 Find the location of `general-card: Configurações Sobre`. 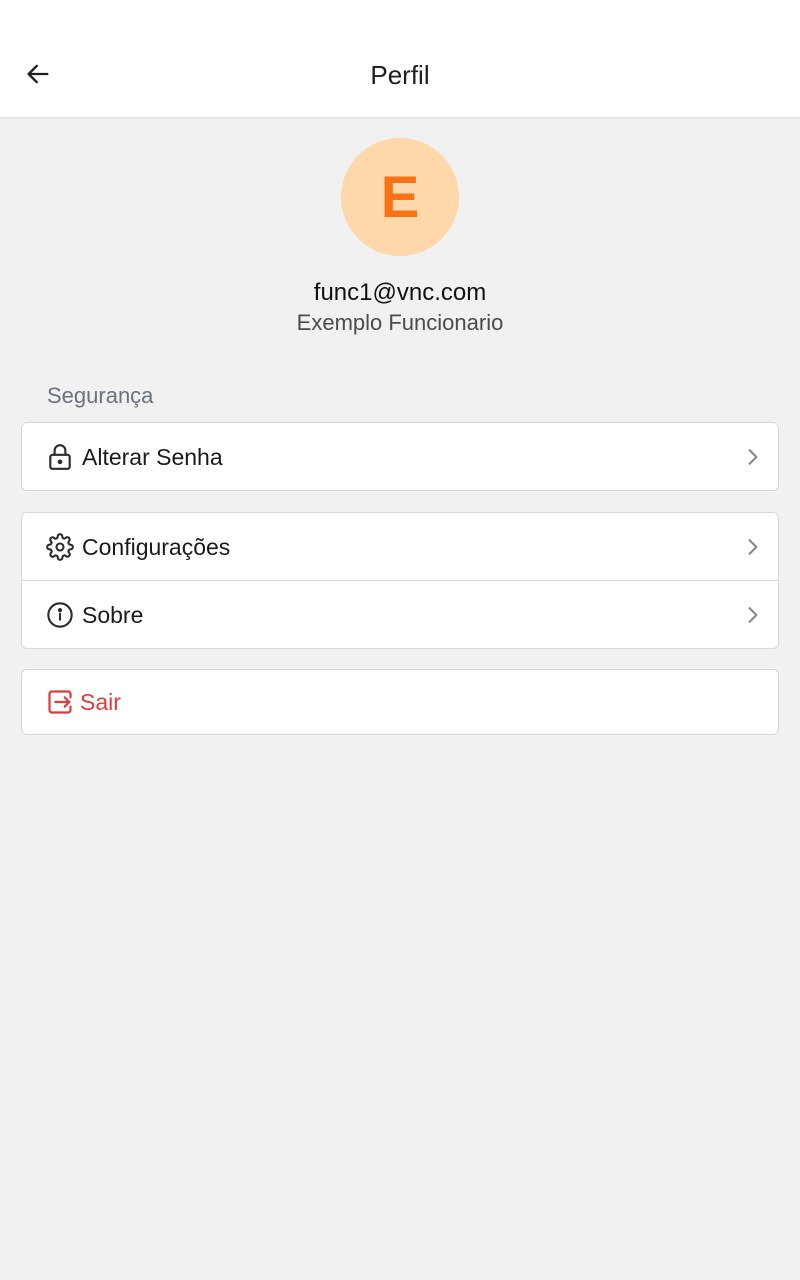

general-card: Configurações Sobre is located at coordinates (400, 580).